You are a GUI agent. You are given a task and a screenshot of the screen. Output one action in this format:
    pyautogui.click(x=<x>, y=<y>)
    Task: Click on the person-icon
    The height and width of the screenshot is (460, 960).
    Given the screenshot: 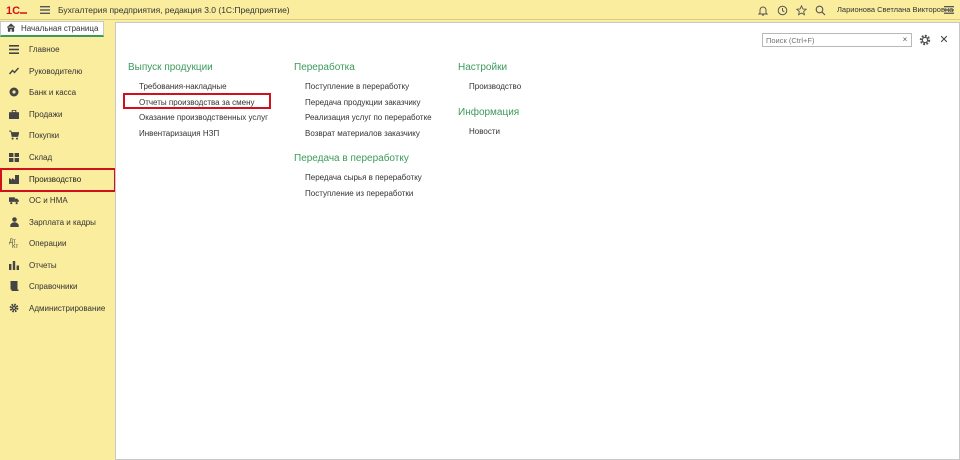 What is the action you would take?
    pyautogui.click(x=14, y=222)
    